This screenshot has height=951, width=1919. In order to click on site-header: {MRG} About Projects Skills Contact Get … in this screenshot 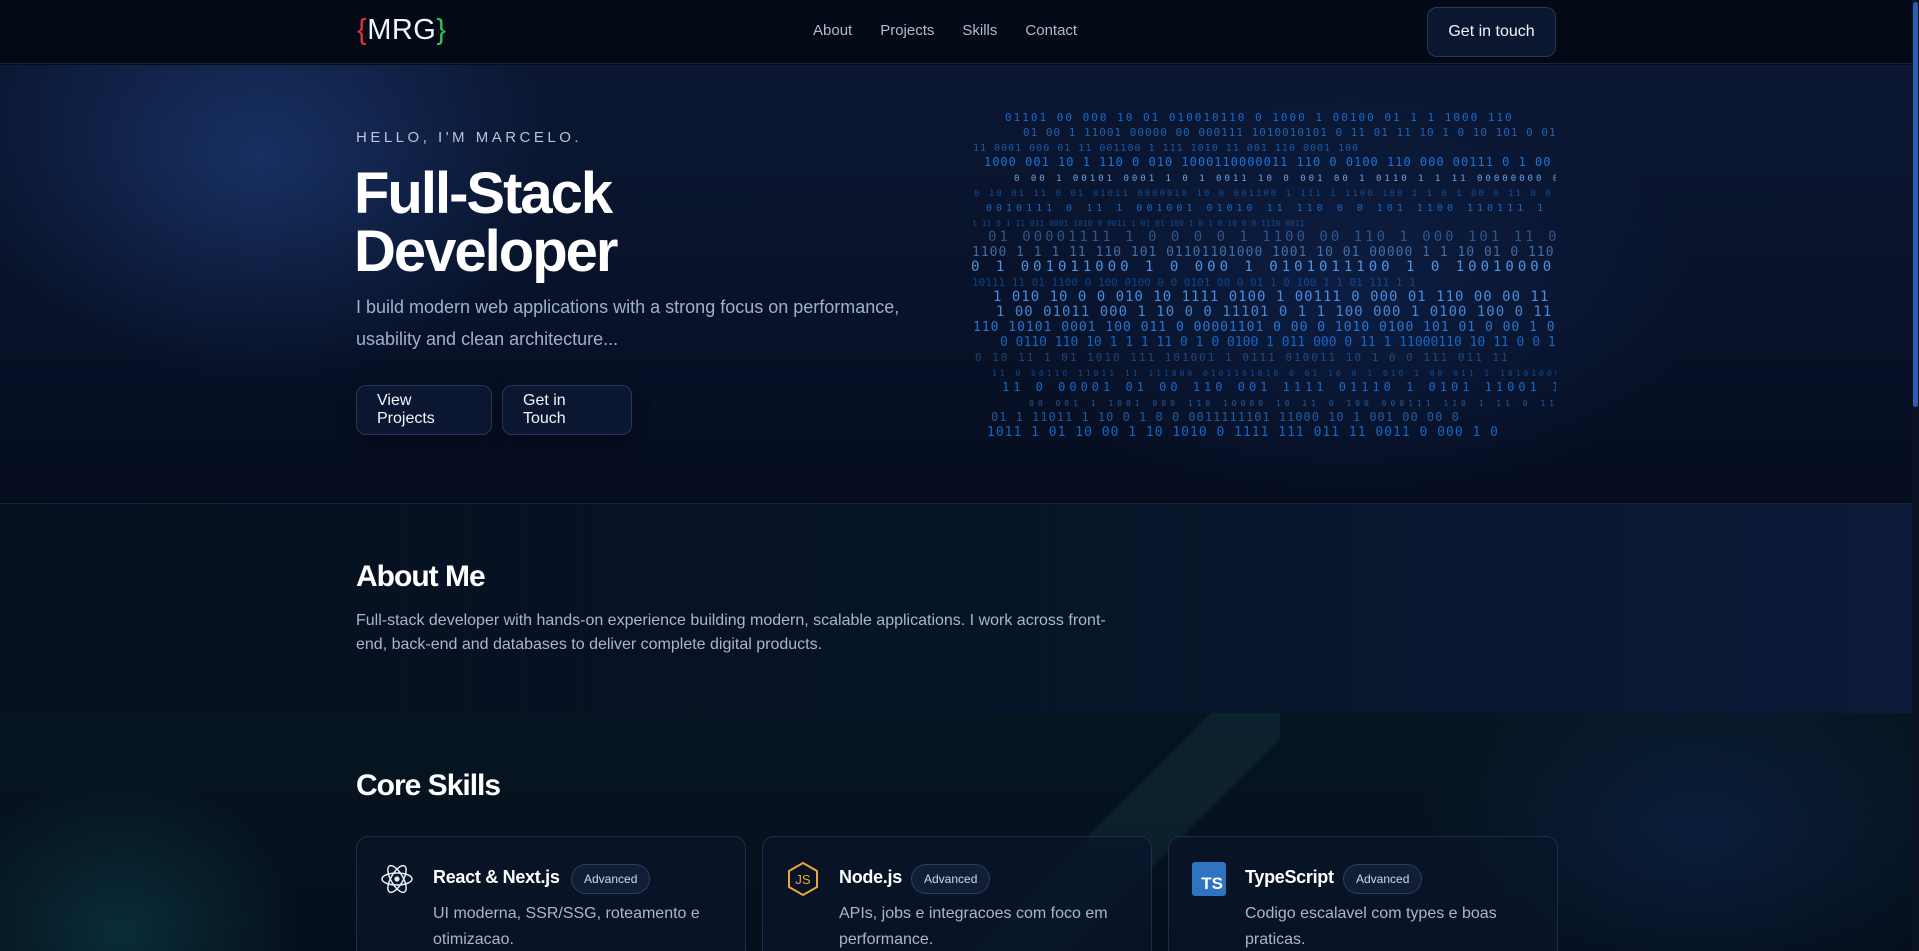, I will do `click(956, 32)`.